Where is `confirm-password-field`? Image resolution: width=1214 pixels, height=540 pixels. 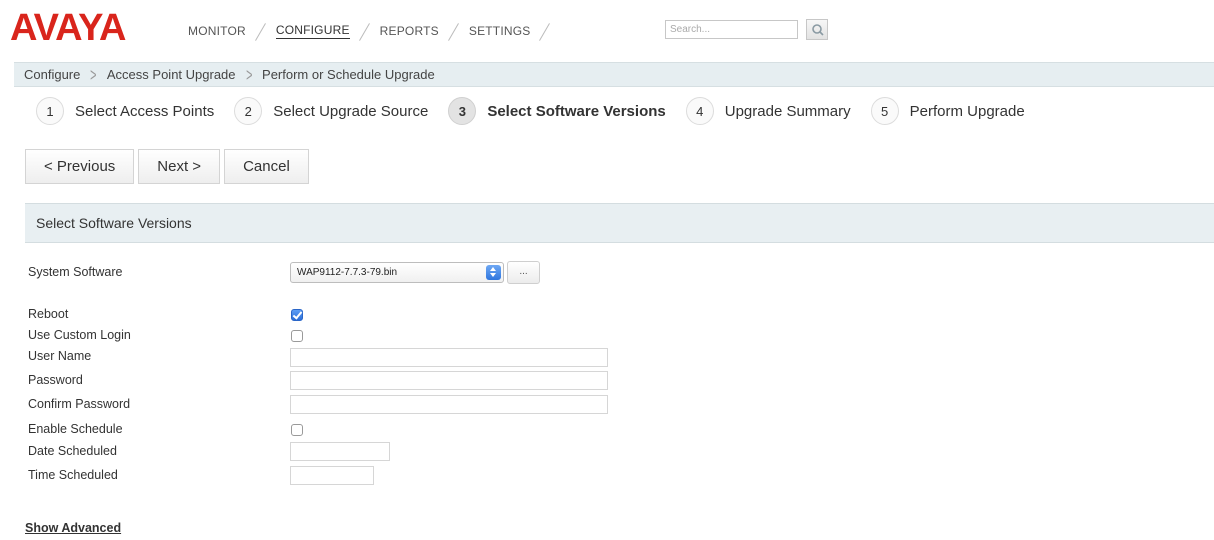 confirm-password-field is located at coordinates (449, 404).